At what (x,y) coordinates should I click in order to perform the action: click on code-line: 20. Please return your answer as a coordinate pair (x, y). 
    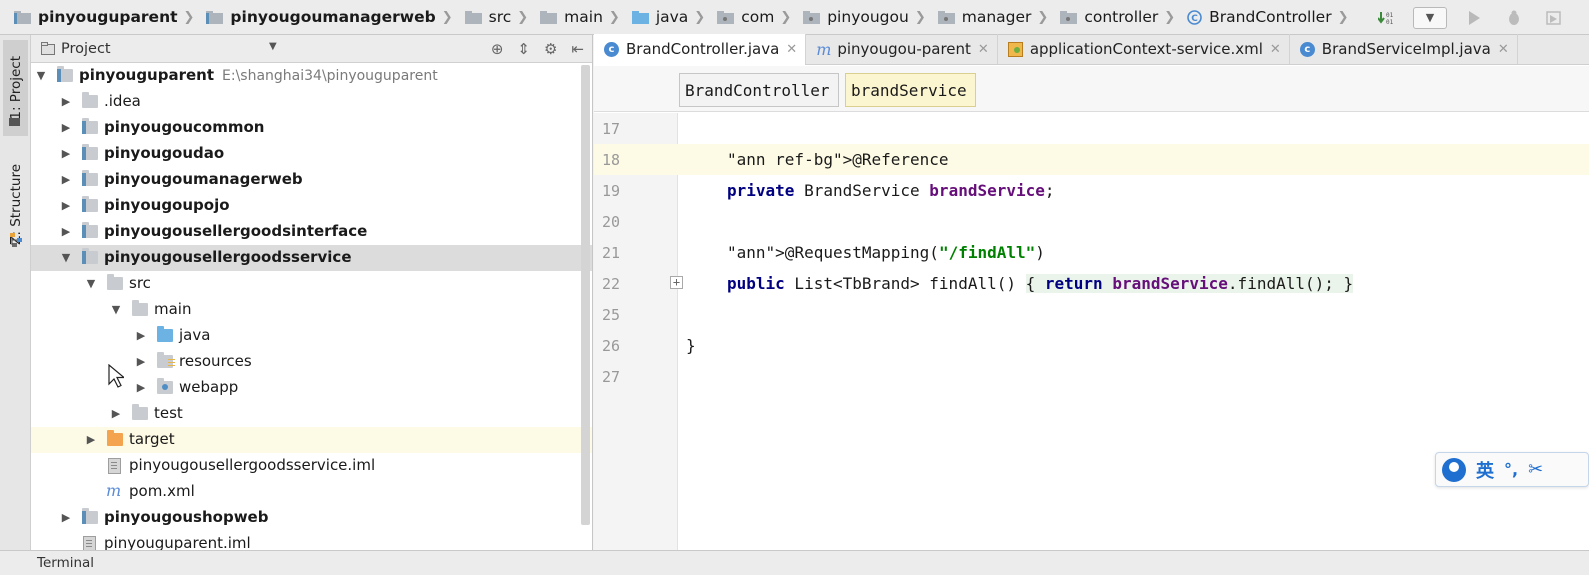
    Looking at the image, I should click on (1091, 221).